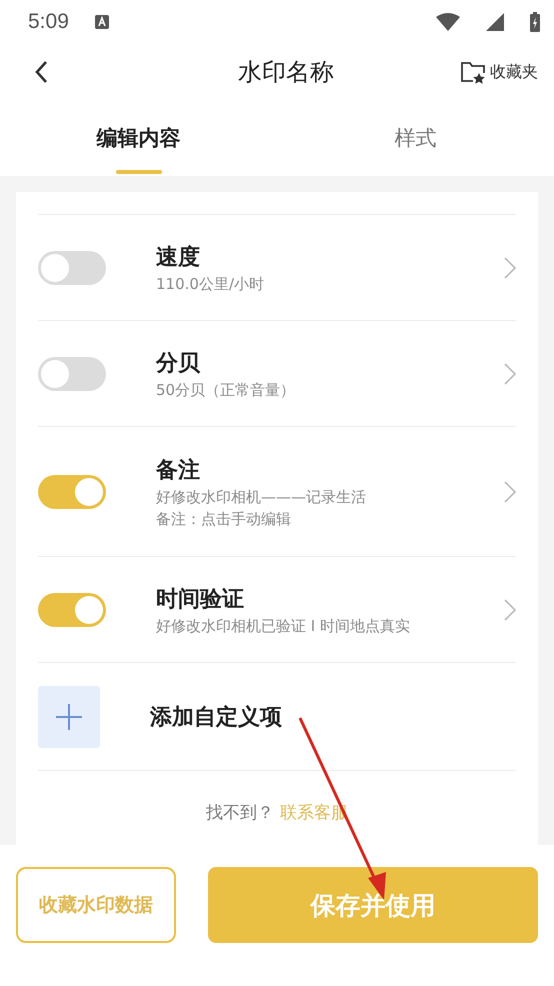 The height and width of the screenshot is (986, 554). Describe the element at coordinates (138, 138) in the screenshot. I see `tab: 编辑内容` at that location.